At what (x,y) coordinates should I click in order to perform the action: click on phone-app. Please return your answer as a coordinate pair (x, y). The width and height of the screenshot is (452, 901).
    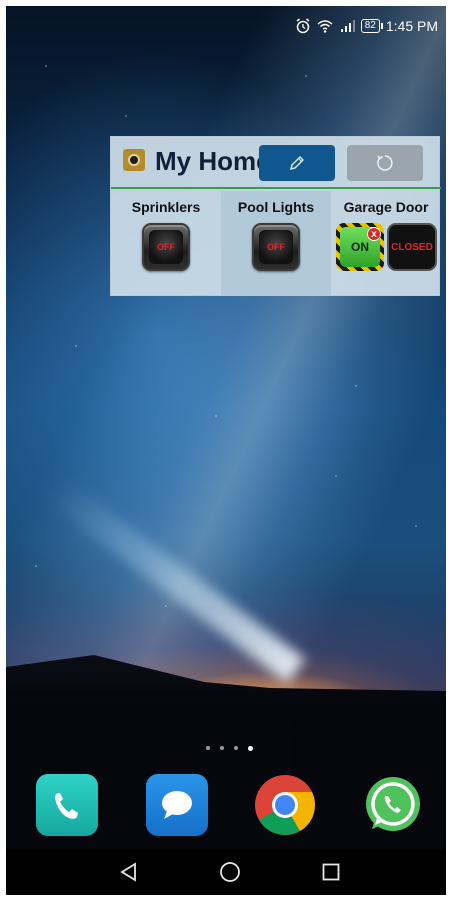
    Looking at the image, I should click on (67, 805).